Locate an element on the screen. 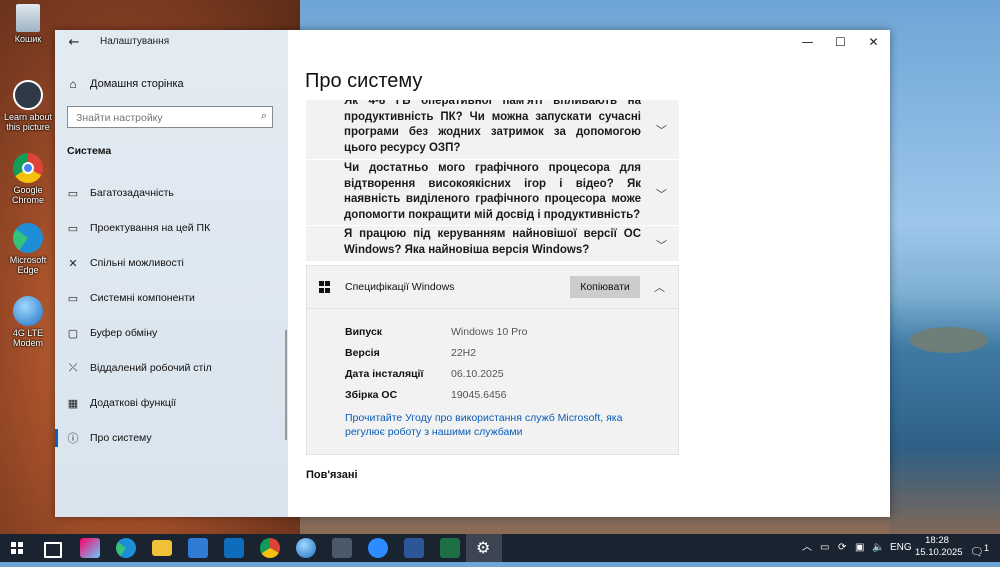 Image resolution: width=1000 pixels, height=567 pixels. spec-key: Дата інсталяції is located at coordinates (384, 374).